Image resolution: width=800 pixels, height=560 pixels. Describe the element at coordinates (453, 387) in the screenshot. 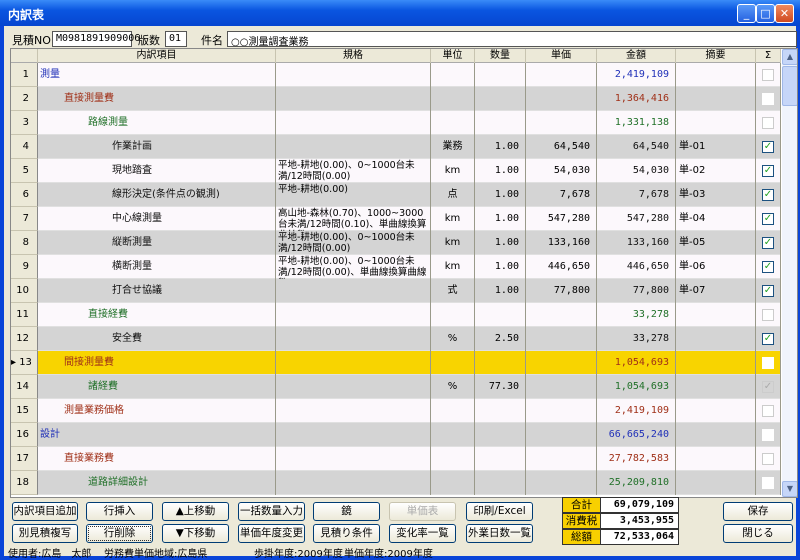

I see `cell-unit: %` at that location.